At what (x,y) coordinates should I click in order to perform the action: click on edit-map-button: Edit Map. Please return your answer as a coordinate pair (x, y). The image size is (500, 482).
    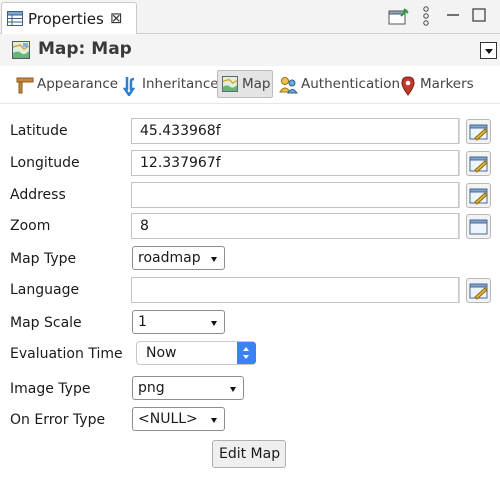
    Looking at the image, I should click on (249, 454).